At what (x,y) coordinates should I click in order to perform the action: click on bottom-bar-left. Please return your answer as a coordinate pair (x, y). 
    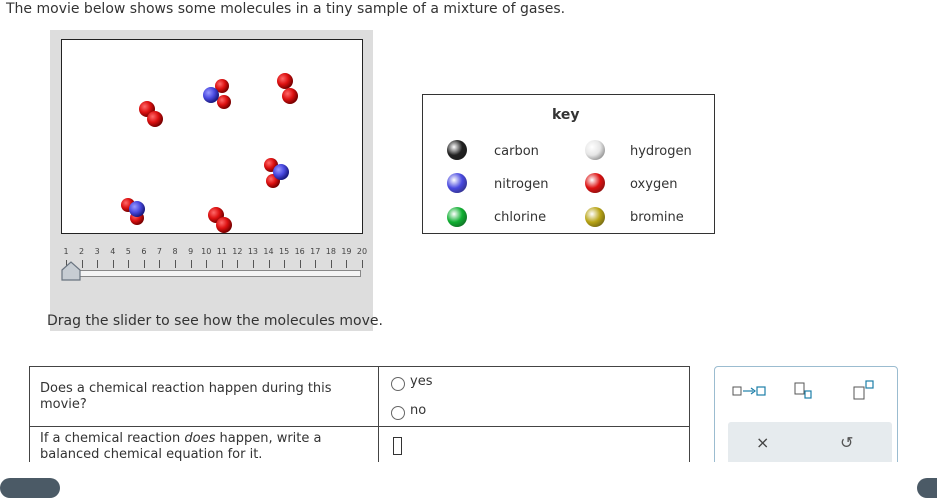
    Looking at the image, I should click on (30, 488).